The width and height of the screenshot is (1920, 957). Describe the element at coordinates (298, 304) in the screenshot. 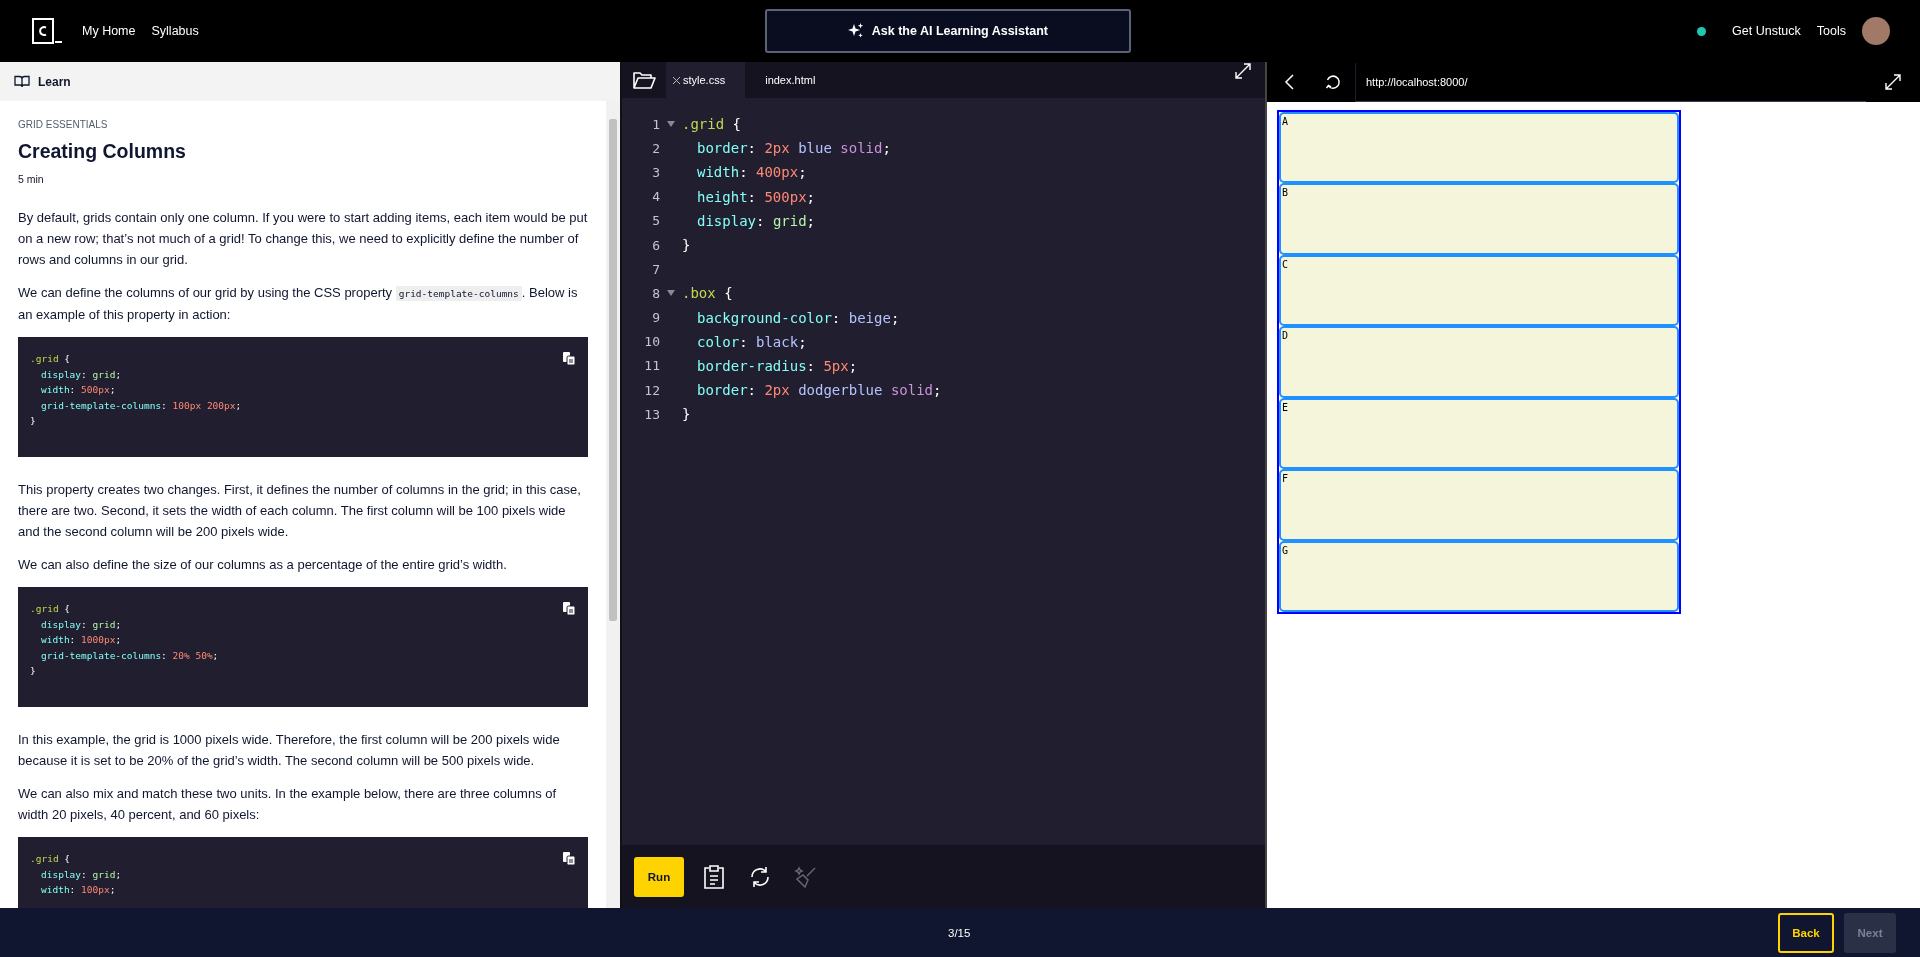

I see `paragraph: We can define the columns of our grid by using the CSS property grid-template-columns . Below is an example of this property in action:` at that location.